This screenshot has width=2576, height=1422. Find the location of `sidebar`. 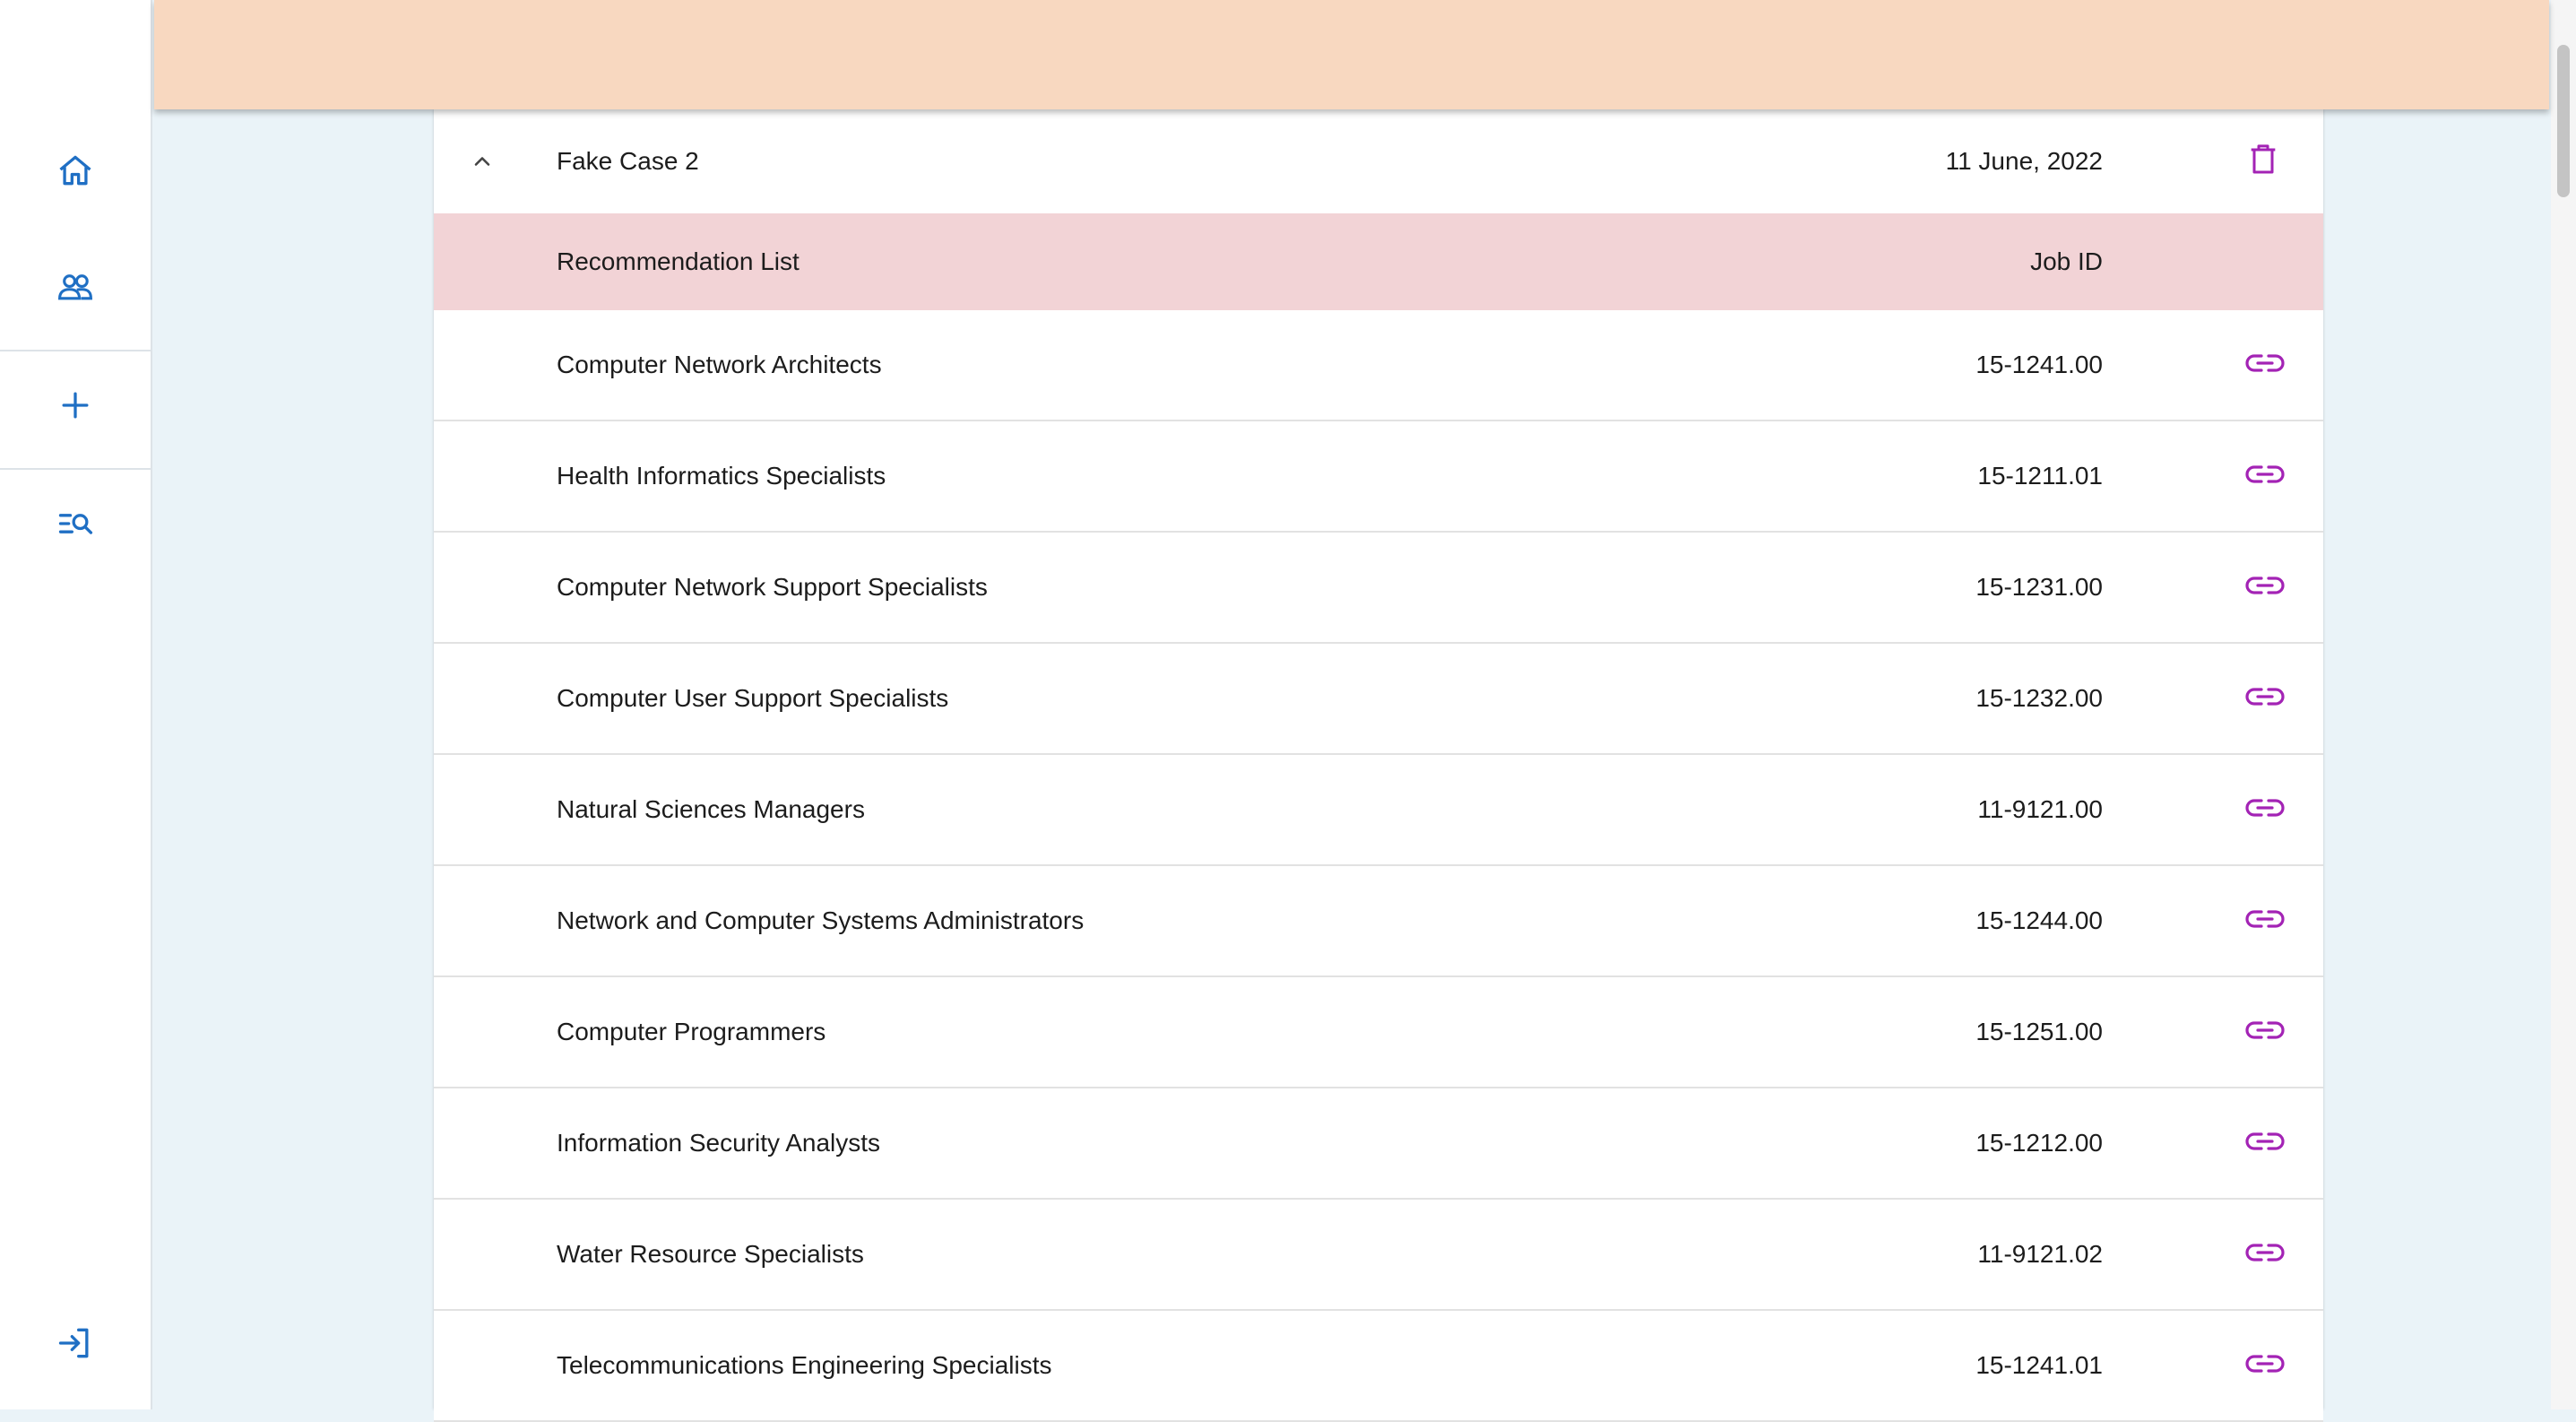

sidebar is located at coordinates (76, 704).